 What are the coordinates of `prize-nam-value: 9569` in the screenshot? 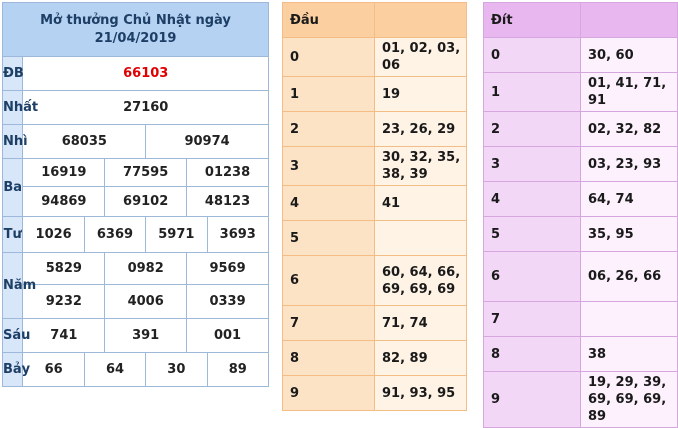 It's located at (227, 268).